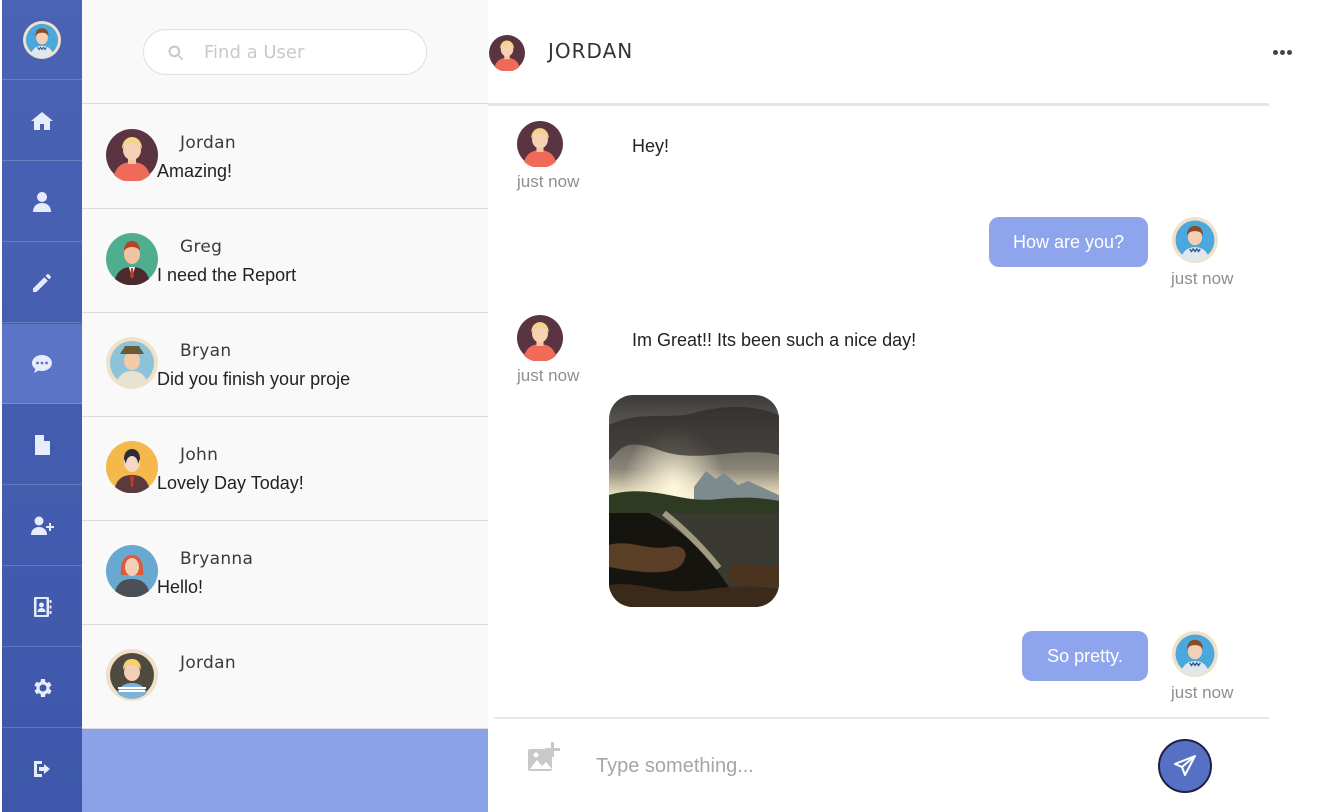 Image resolution: width=1342 pixels, height=812 pixels. I want to click on message-preview: I need the Report, so click(227, 275).